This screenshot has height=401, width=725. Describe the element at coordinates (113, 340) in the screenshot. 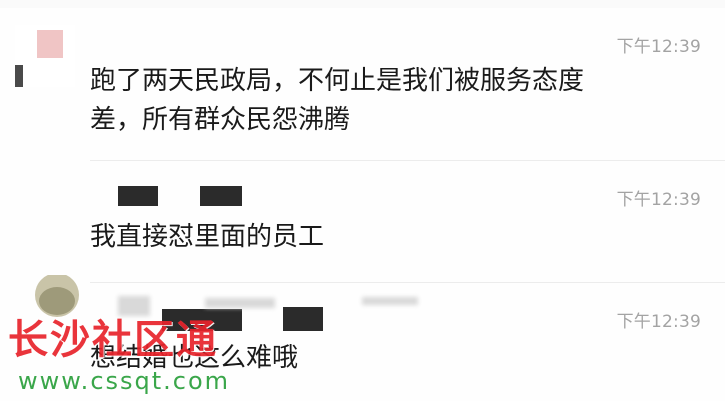

I see `watermark-title: 长沙社区通` at that location.